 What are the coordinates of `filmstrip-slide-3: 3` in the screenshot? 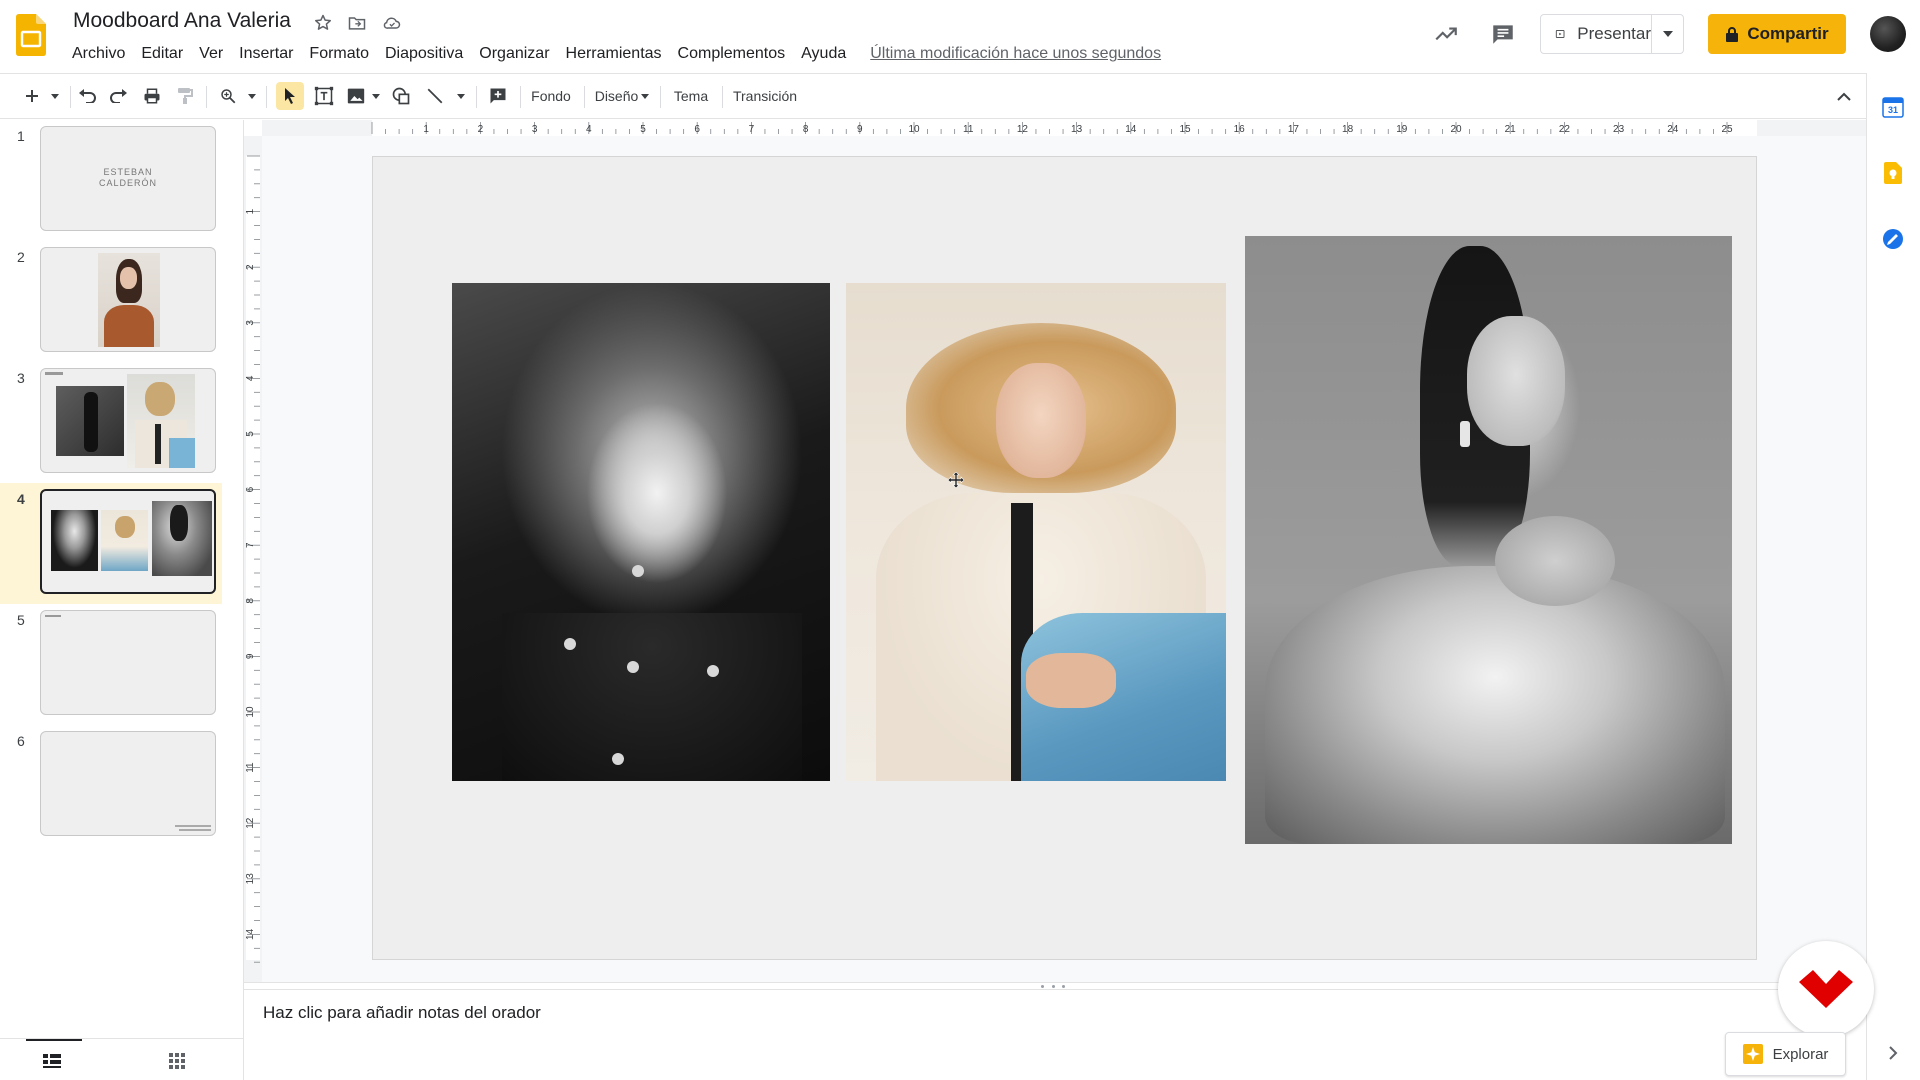 It's located at (111, 422).